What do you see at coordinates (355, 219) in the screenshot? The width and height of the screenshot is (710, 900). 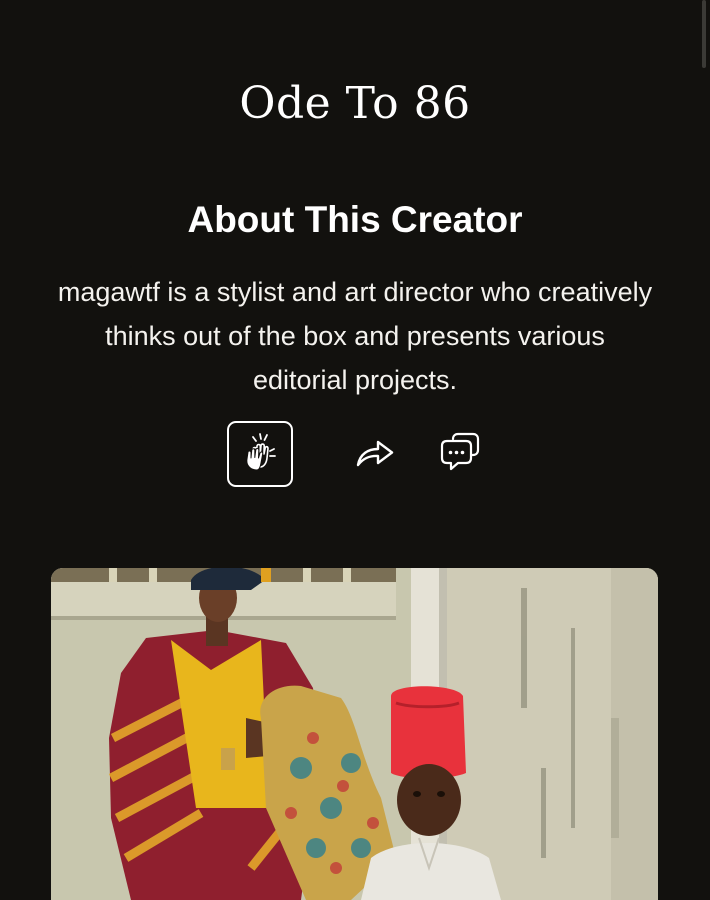 I see `about-heading: About This Creator` at bounding box center [355, 219].